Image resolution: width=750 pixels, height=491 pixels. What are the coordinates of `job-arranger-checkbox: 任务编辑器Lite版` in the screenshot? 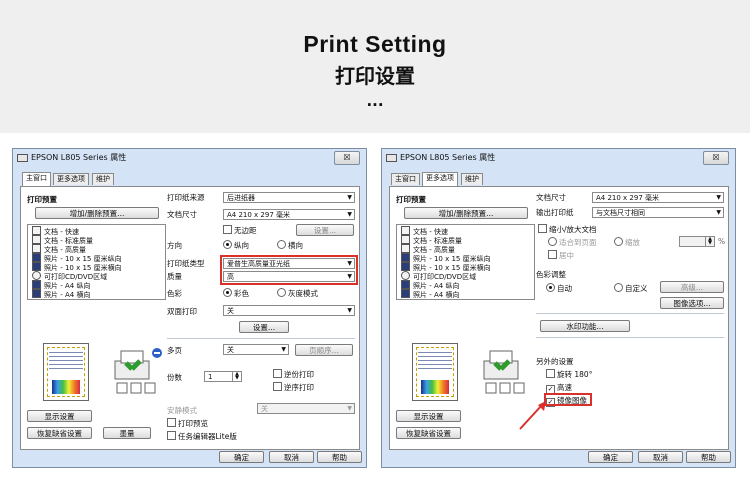 It's located at (202, 436).